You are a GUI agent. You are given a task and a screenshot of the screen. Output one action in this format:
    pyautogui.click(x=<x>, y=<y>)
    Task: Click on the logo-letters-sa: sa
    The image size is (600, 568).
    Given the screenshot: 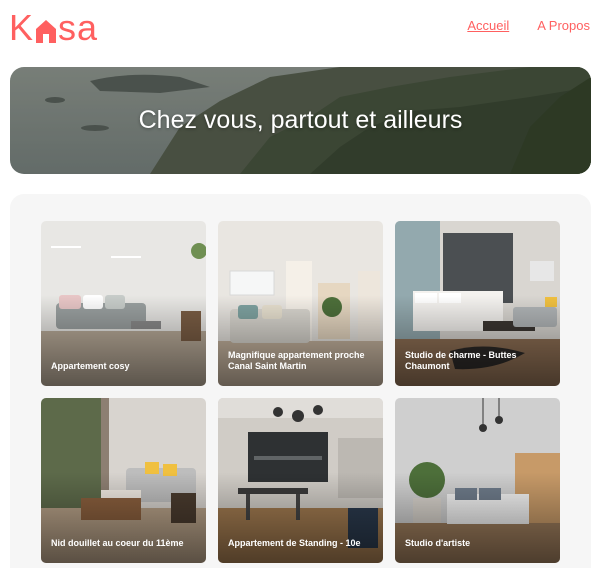 What is the action you would take?
    pyautogui.click(x=78, y=27)
    